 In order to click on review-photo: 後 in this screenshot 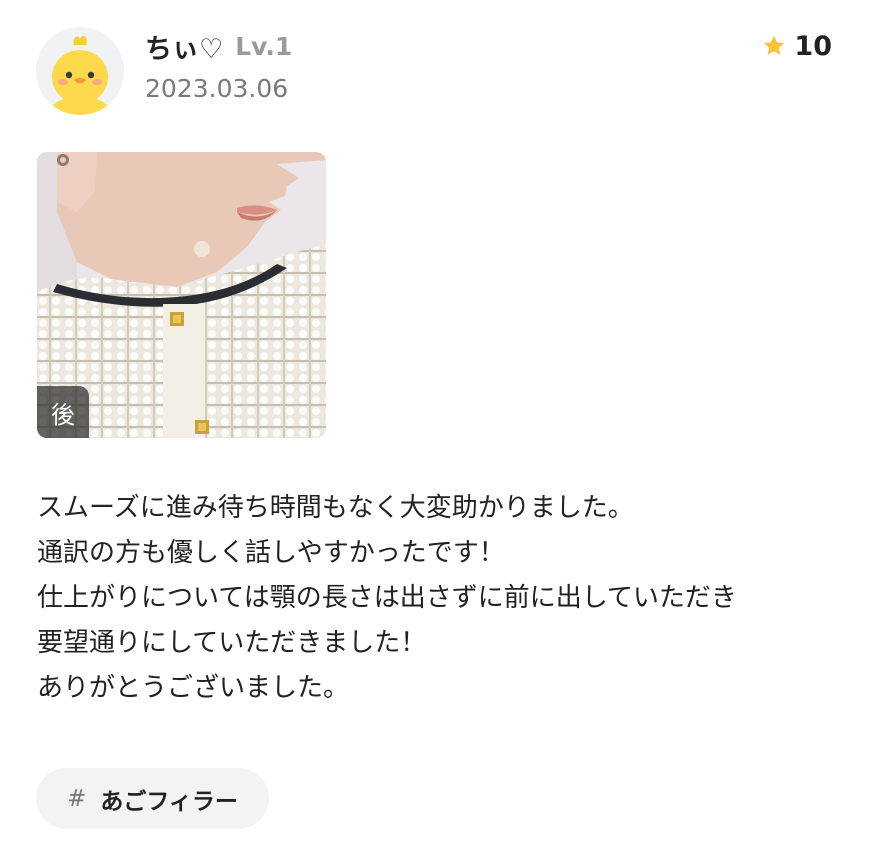, I will do `click(181, 295)`.